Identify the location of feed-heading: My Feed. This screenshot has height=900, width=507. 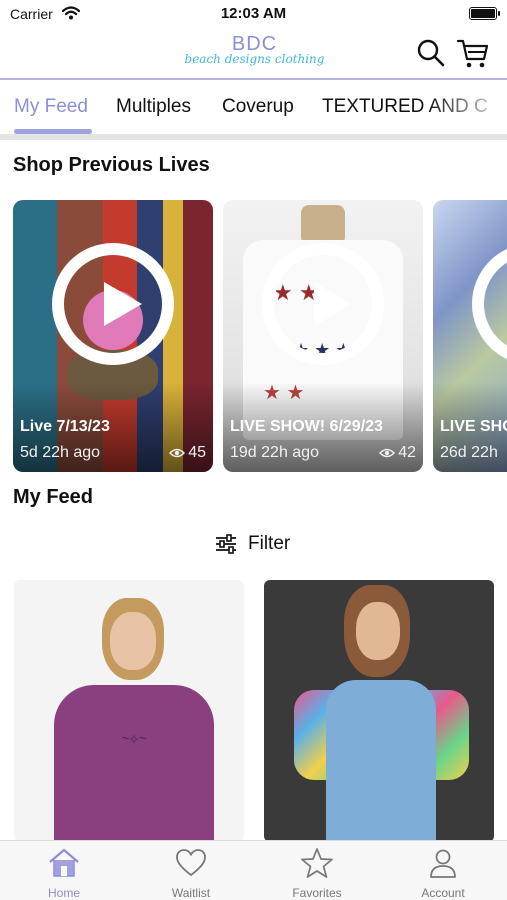
(53, 497).